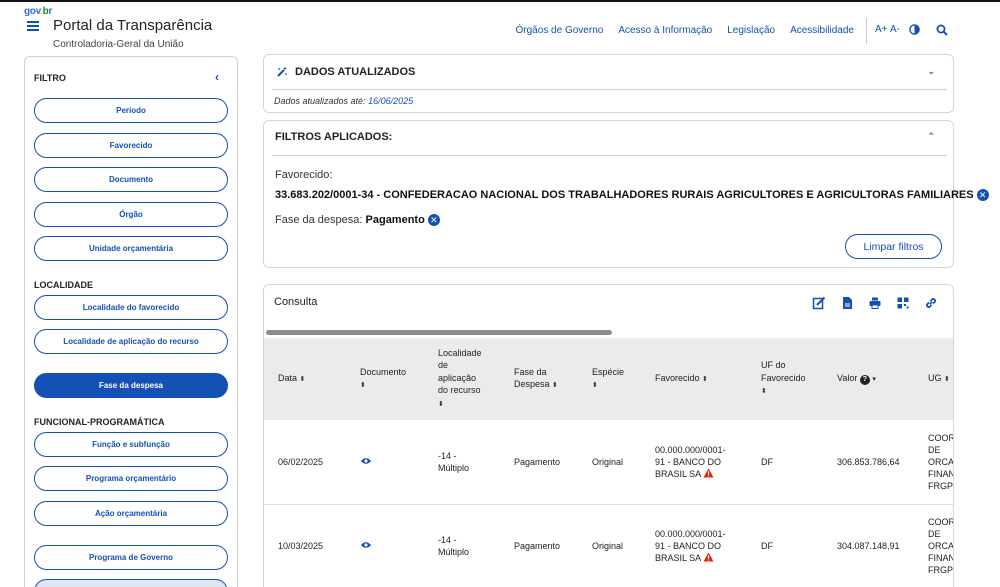 Image resolution: width=1000 pixels, height=587 pixels. Describe the element at coordinates (131, 583) in the screenshot. I see `filter-next-button` at that location.